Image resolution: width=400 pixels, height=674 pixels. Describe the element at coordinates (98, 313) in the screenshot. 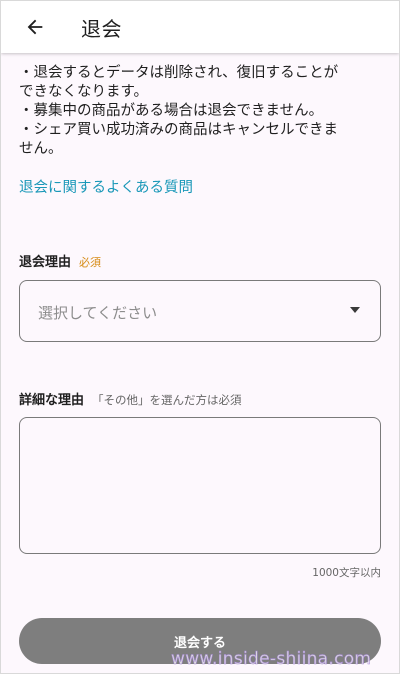

I see `reason-select-placeholder: 選択してください` at that location.